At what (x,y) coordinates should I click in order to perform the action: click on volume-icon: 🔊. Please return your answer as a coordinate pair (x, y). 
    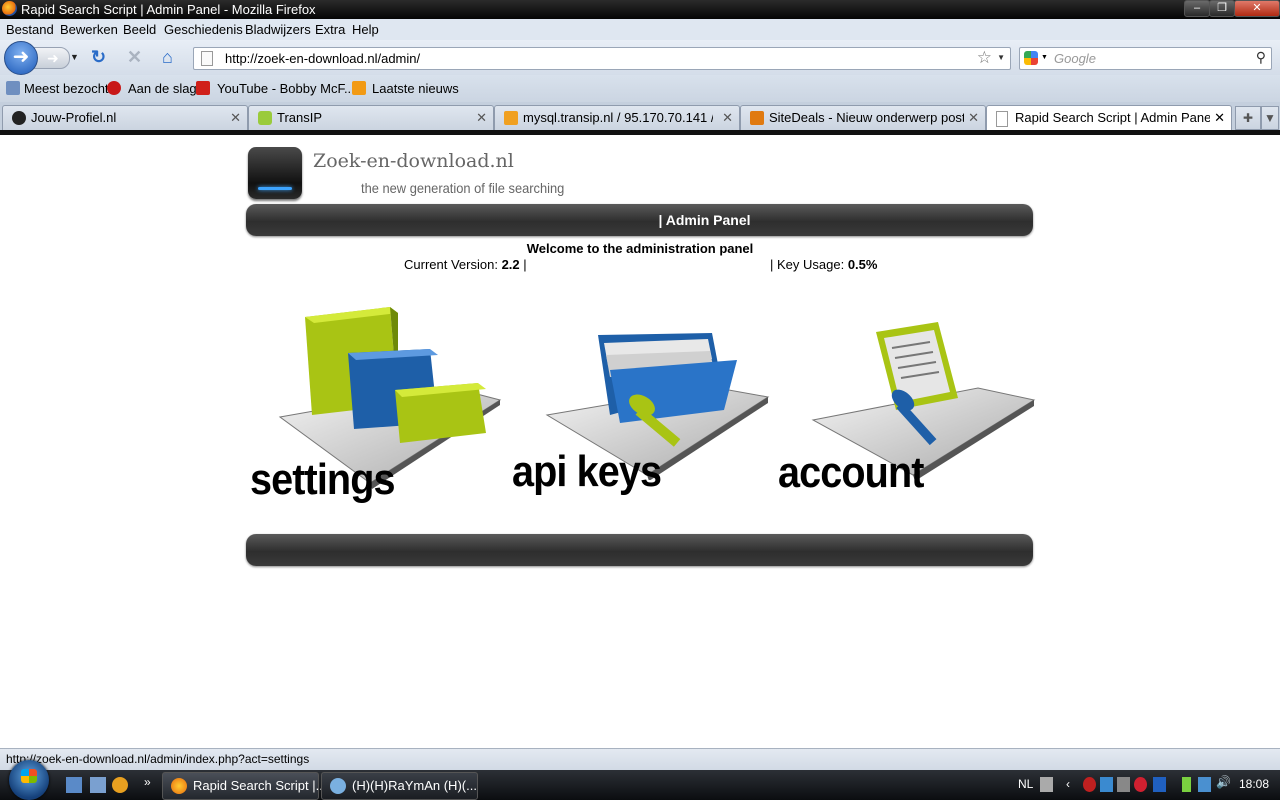
    Looking at the image, I should click on (1223, 782).